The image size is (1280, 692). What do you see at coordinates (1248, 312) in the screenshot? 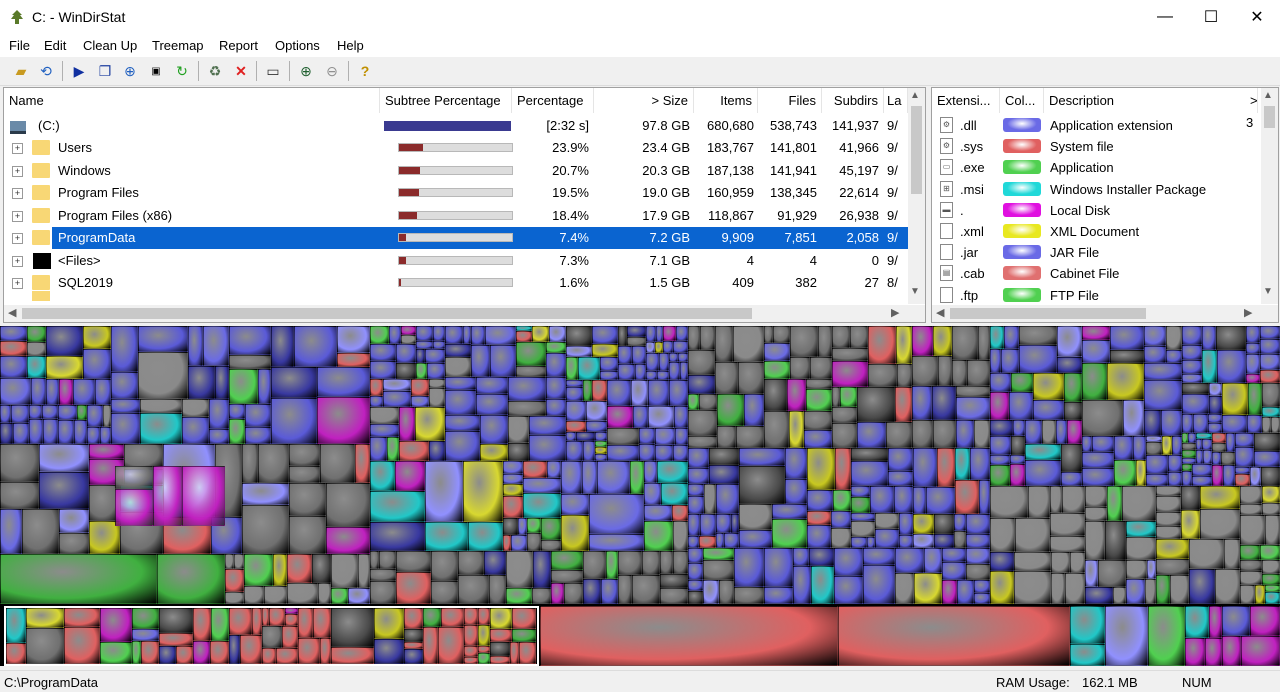
I see `scroll-right-icon: ▶` at bounding box center [1248, 312].